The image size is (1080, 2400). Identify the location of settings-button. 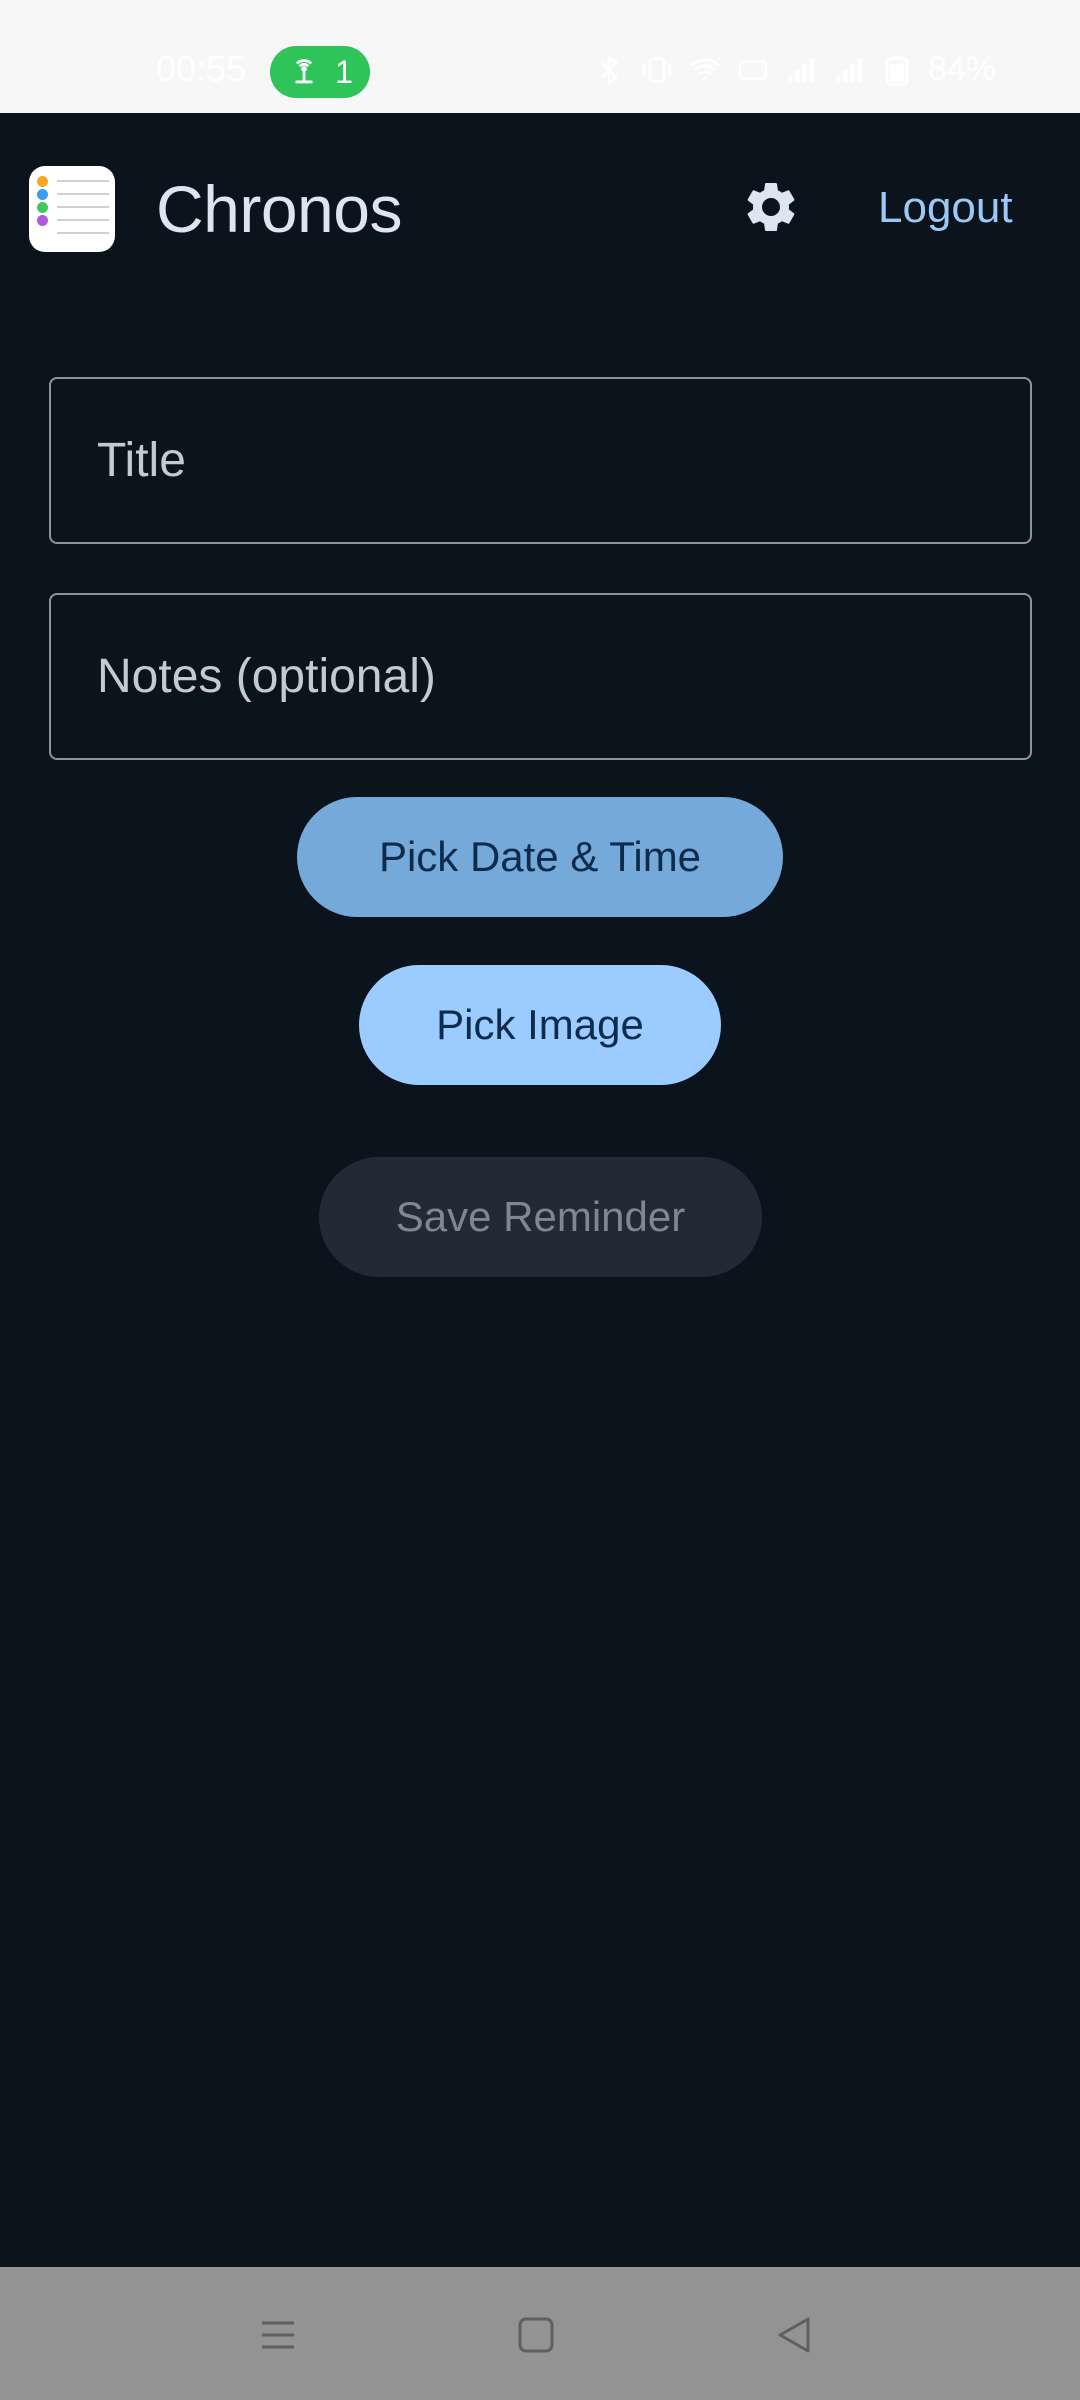
(771, 207).